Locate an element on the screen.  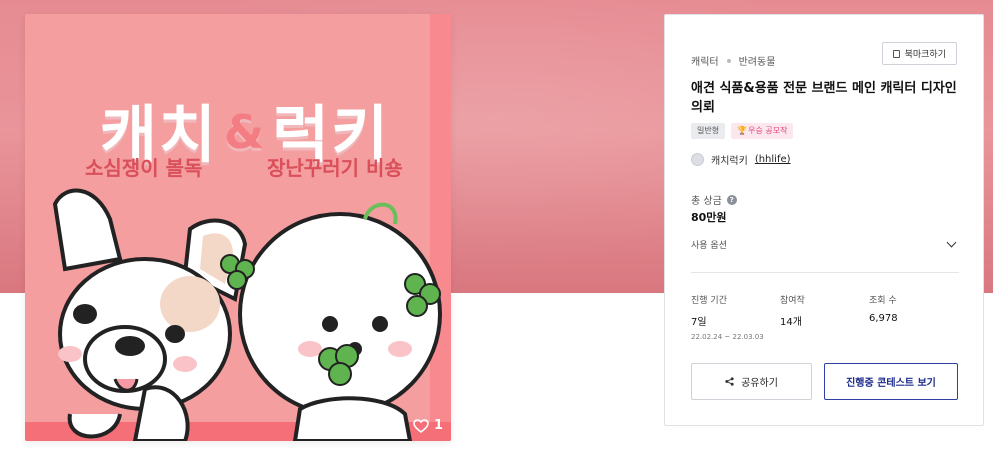
artwork-subtitle-left: 소심쟁이 볼독 is located at coordinates (144, 168).